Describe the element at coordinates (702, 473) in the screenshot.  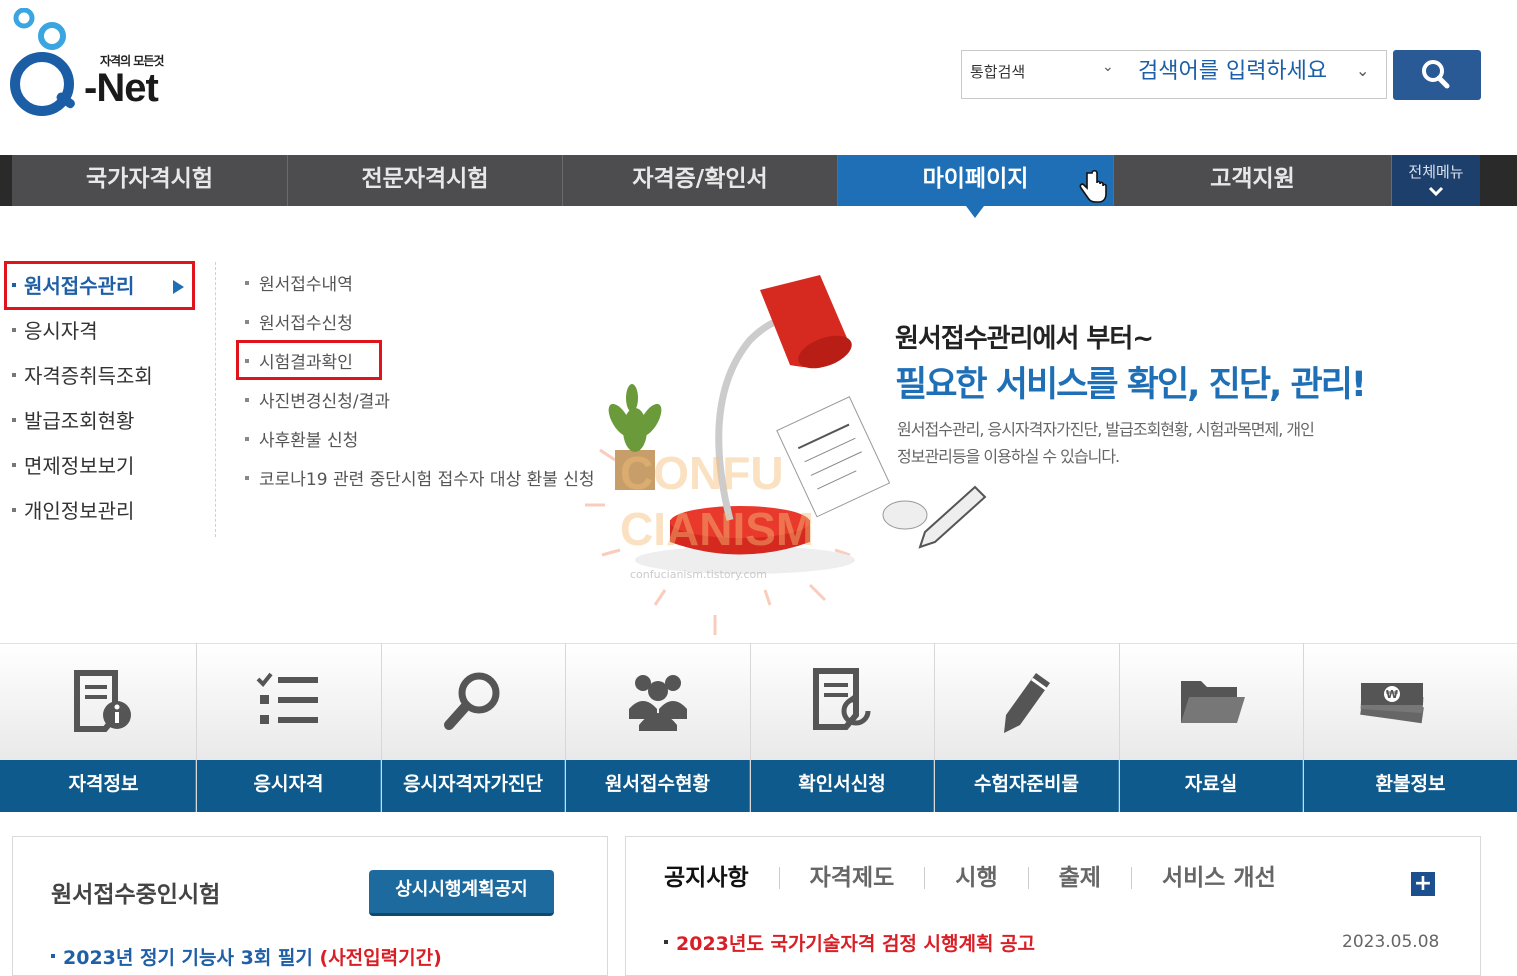
I see `watermark-line: CONFU` at that location.